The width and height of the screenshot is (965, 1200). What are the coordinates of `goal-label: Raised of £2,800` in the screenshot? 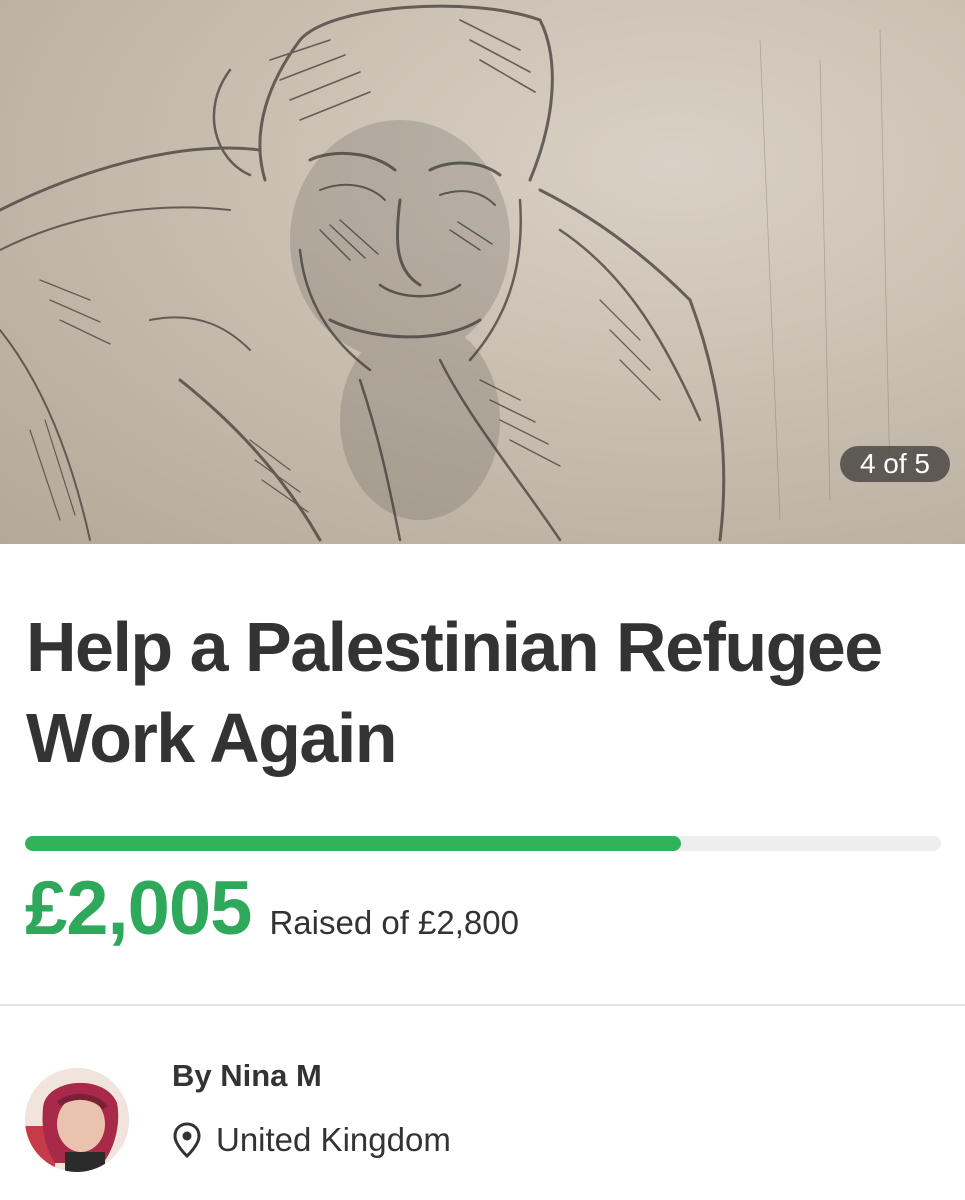 It's located at (394, 922).